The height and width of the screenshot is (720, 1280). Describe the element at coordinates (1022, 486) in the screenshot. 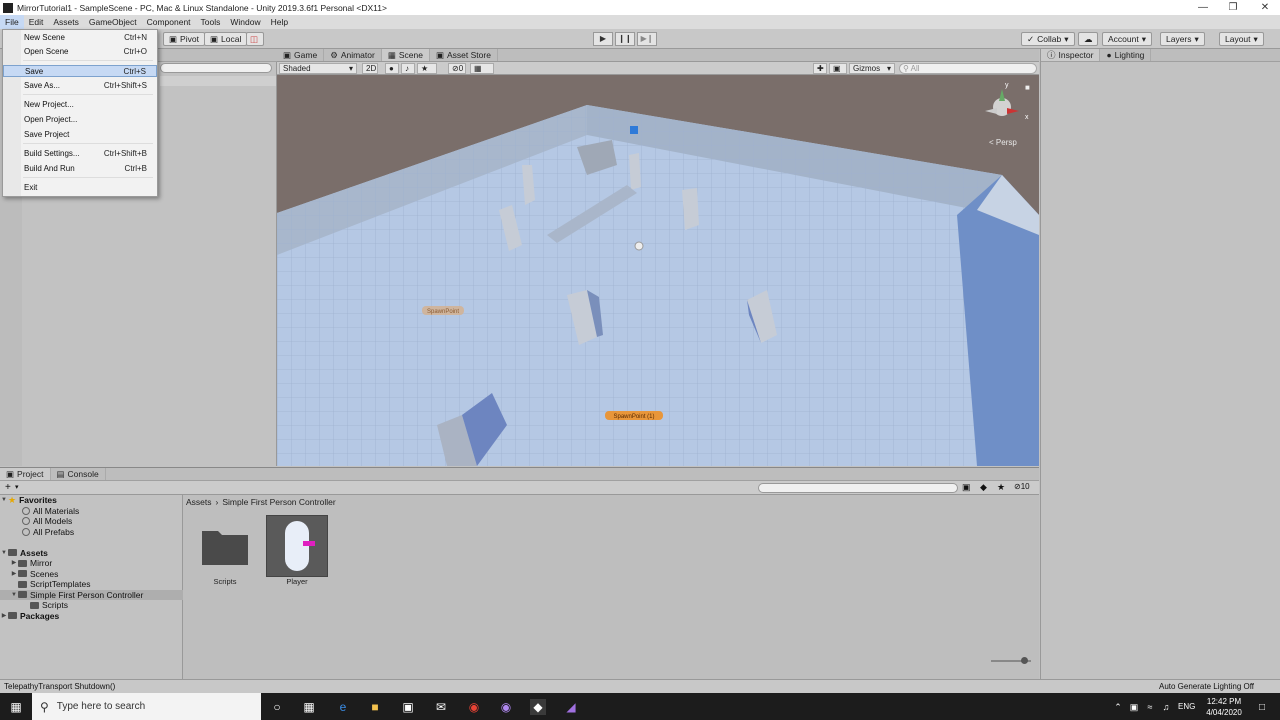

I see `hidden-packages-count: ⊘10` at that location.